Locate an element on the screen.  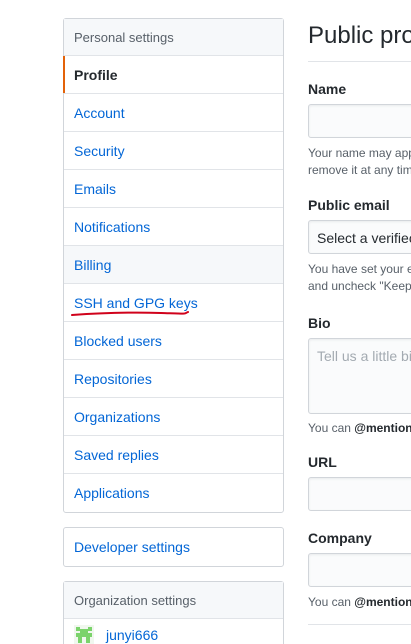
sidebar-item-emails: Emails is located at coordinates (173, 189).